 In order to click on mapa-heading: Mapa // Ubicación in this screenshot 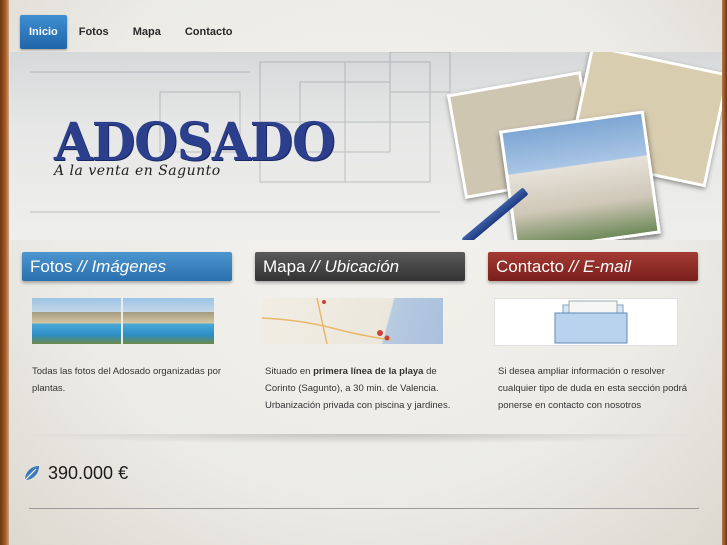, I will do `click(360, 266)`.